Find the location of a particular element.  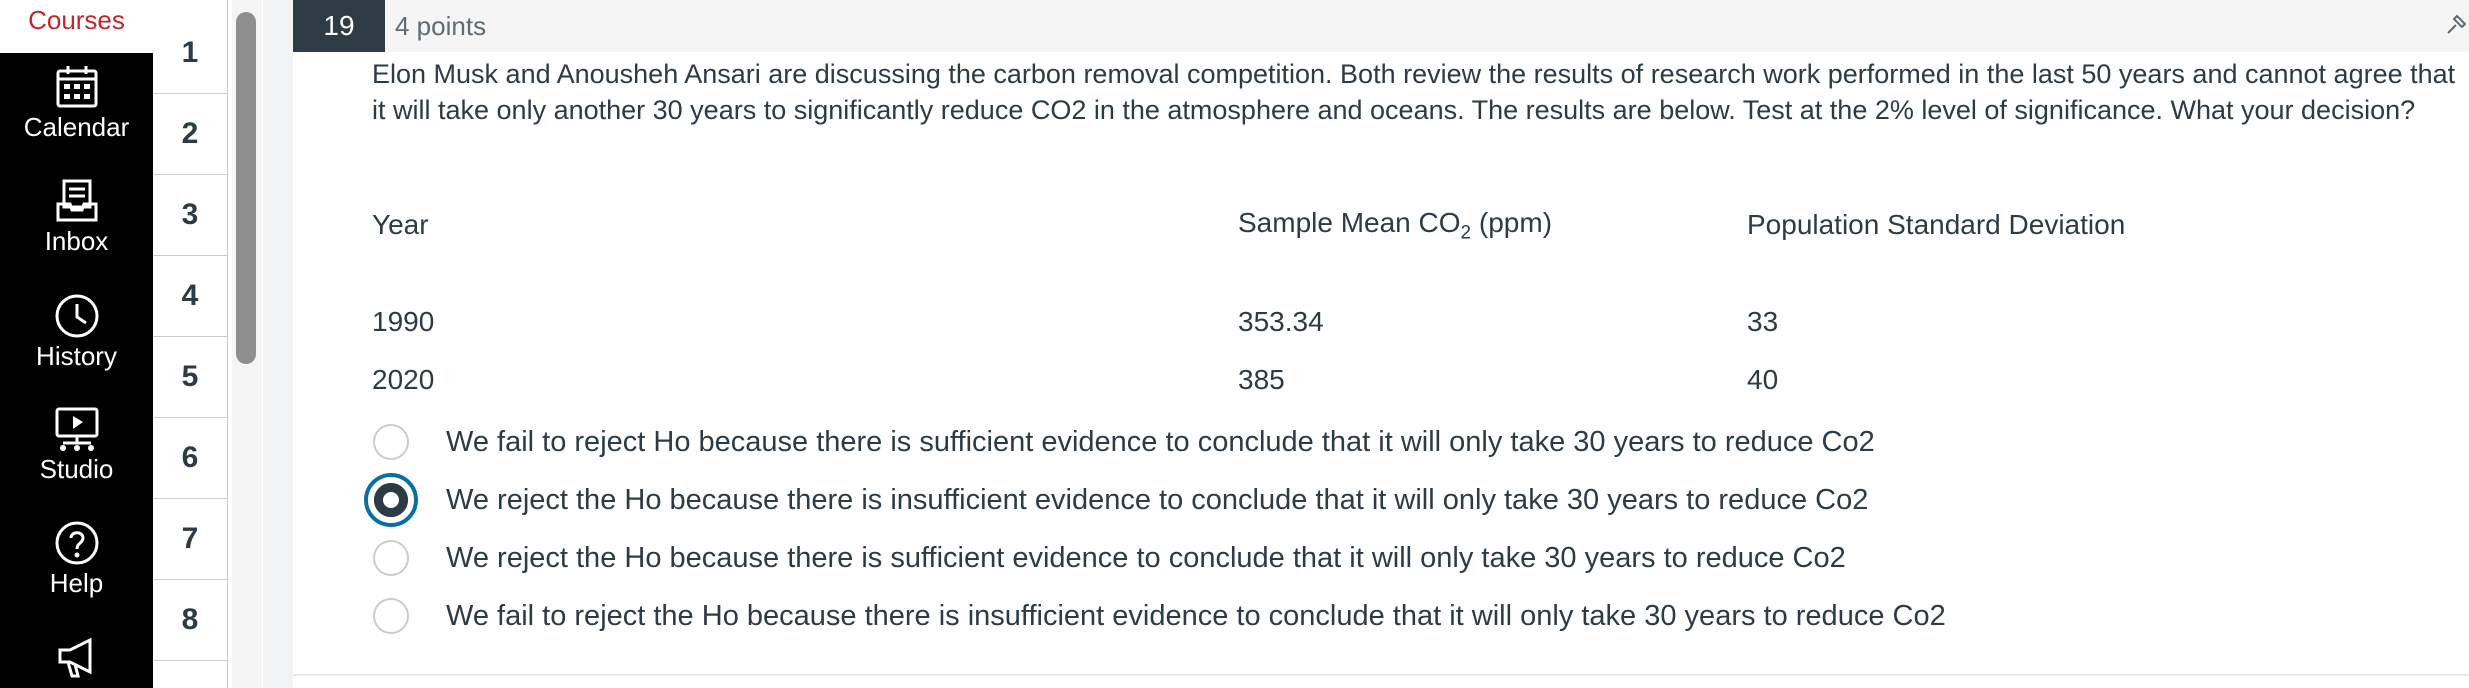

nav-studio: Studio is located at coordinates (76, 445).